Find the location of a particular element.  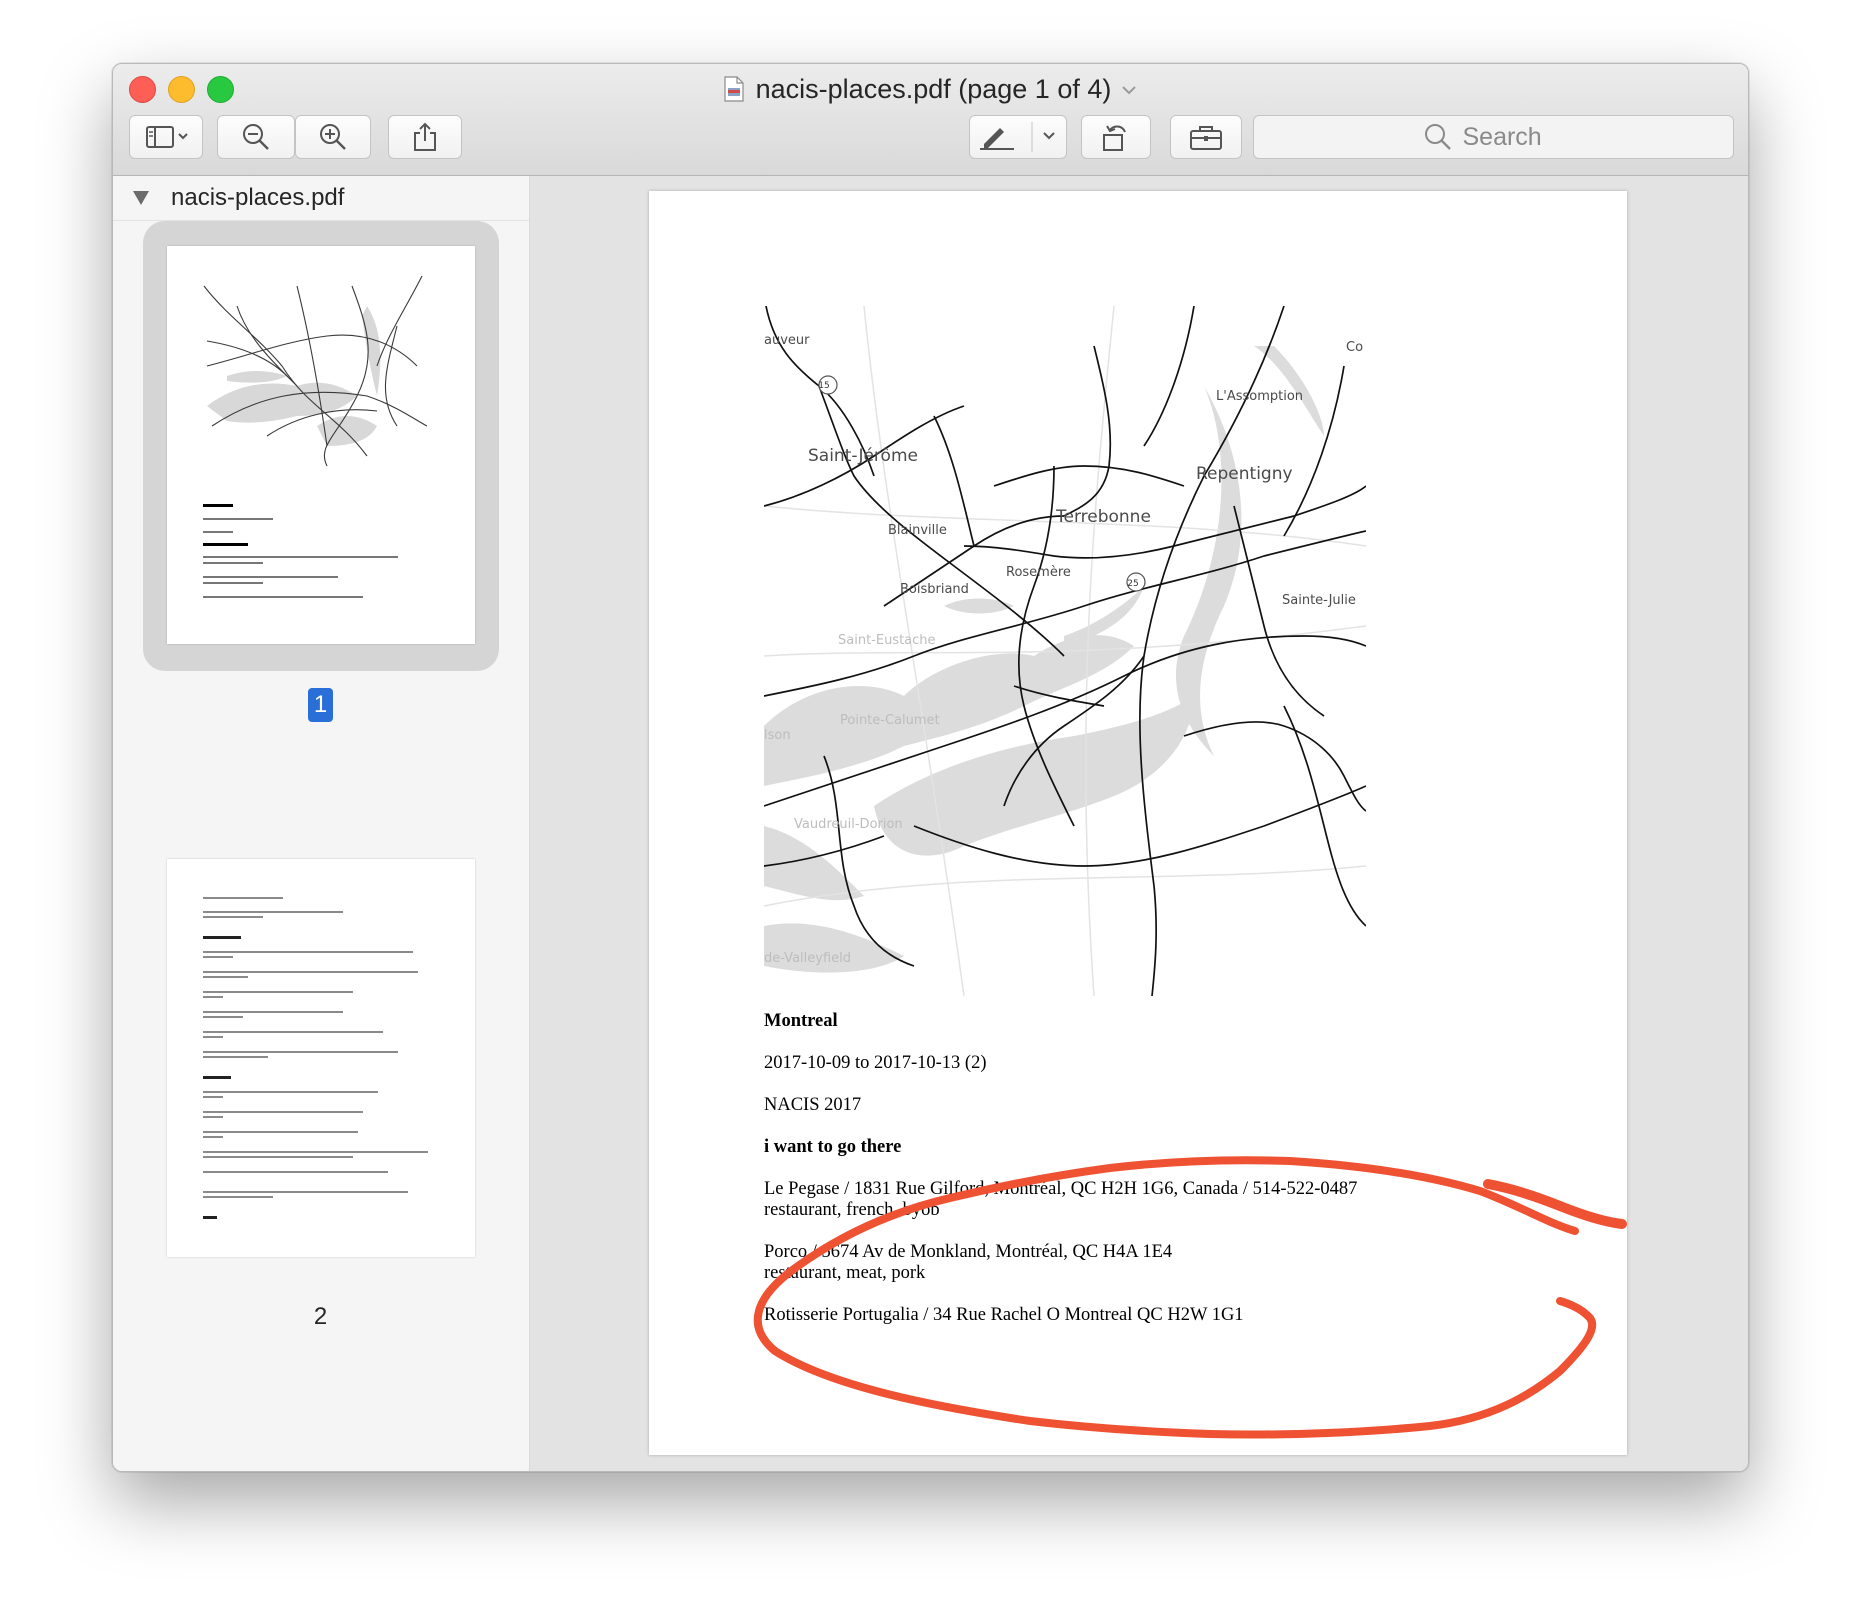

sidebar-file-header: nacis-places.pdf is located at coordinates (321, 198).